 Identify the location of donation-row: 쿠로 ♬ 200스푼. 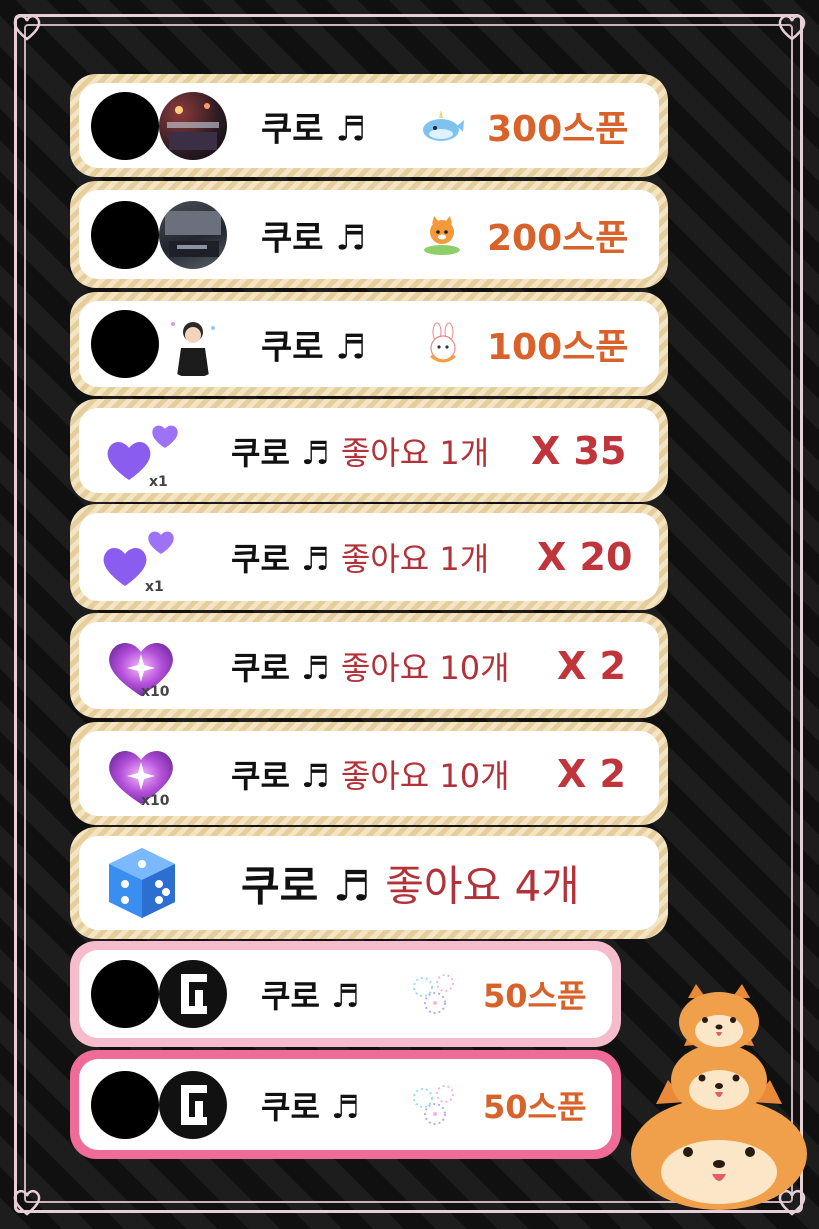
(369, 234).